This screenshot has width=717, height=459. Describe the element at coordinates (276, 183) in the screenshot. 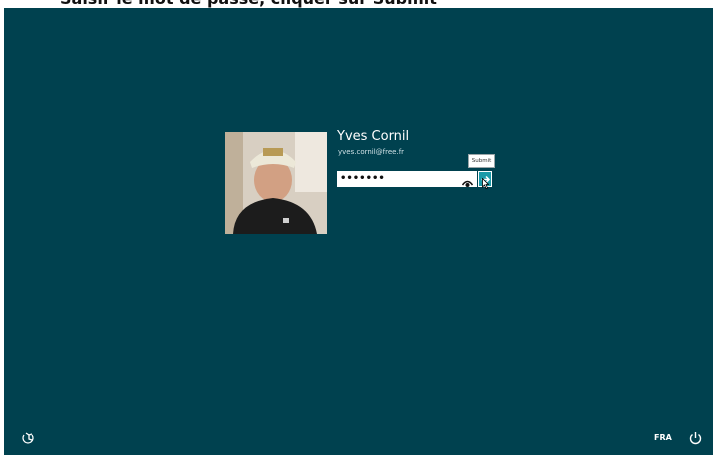

I see `user-avatar` at that location.